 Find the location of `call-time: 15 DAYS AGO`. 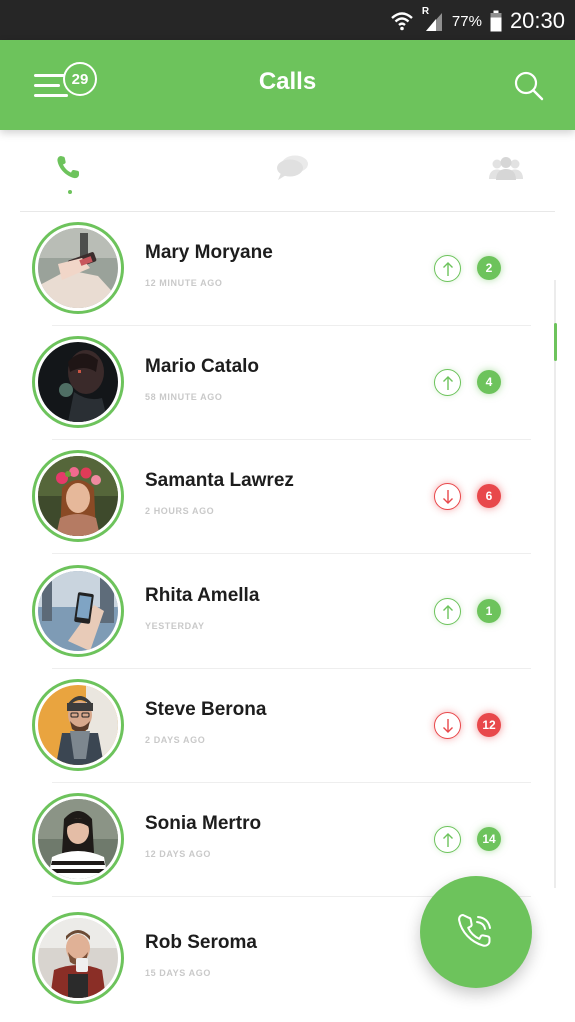

call-time: 15 DAYS AGO is located at coordinates (178, 973).